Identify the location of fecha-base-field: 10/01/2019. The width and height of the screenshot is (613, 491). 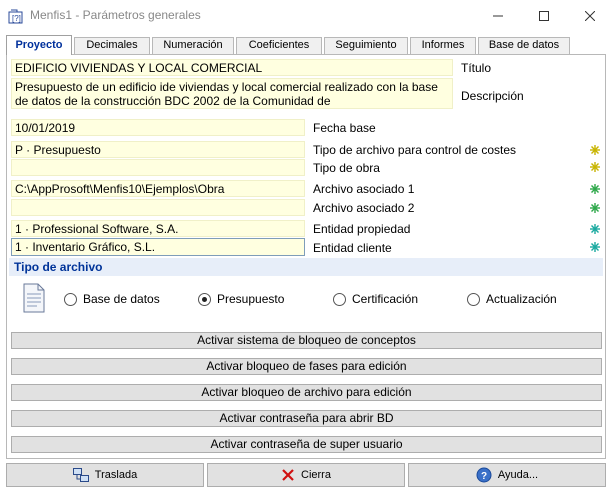
(158, 127).